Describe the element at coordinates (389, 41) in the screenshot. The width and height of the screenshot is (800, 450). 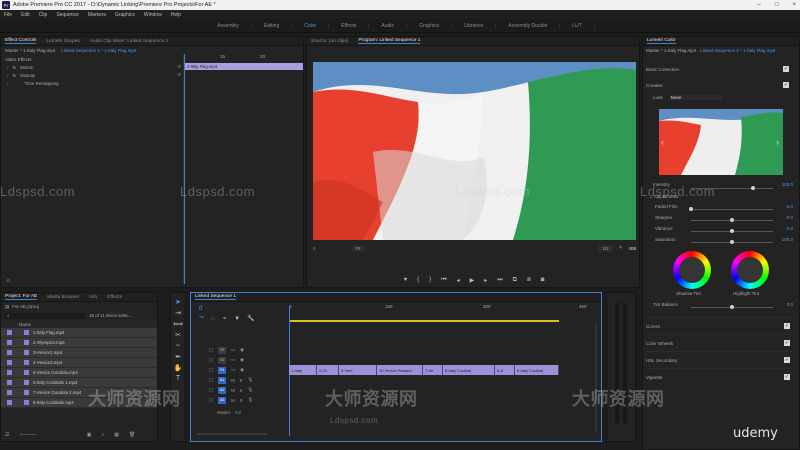
I see `tab-program-monitor: Program: Linked Sequence 1` at that location.